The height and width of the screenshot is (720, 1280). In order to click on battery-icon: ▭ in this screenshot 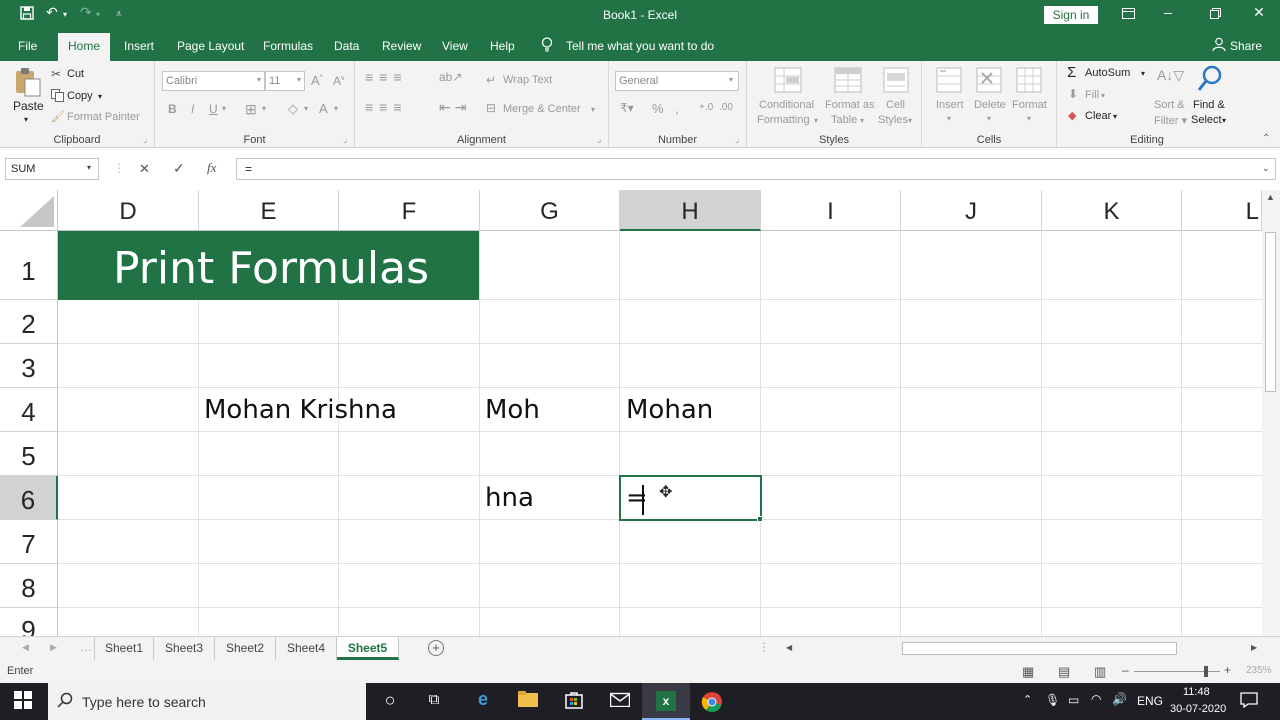, I will do `click(1073, 700)`.